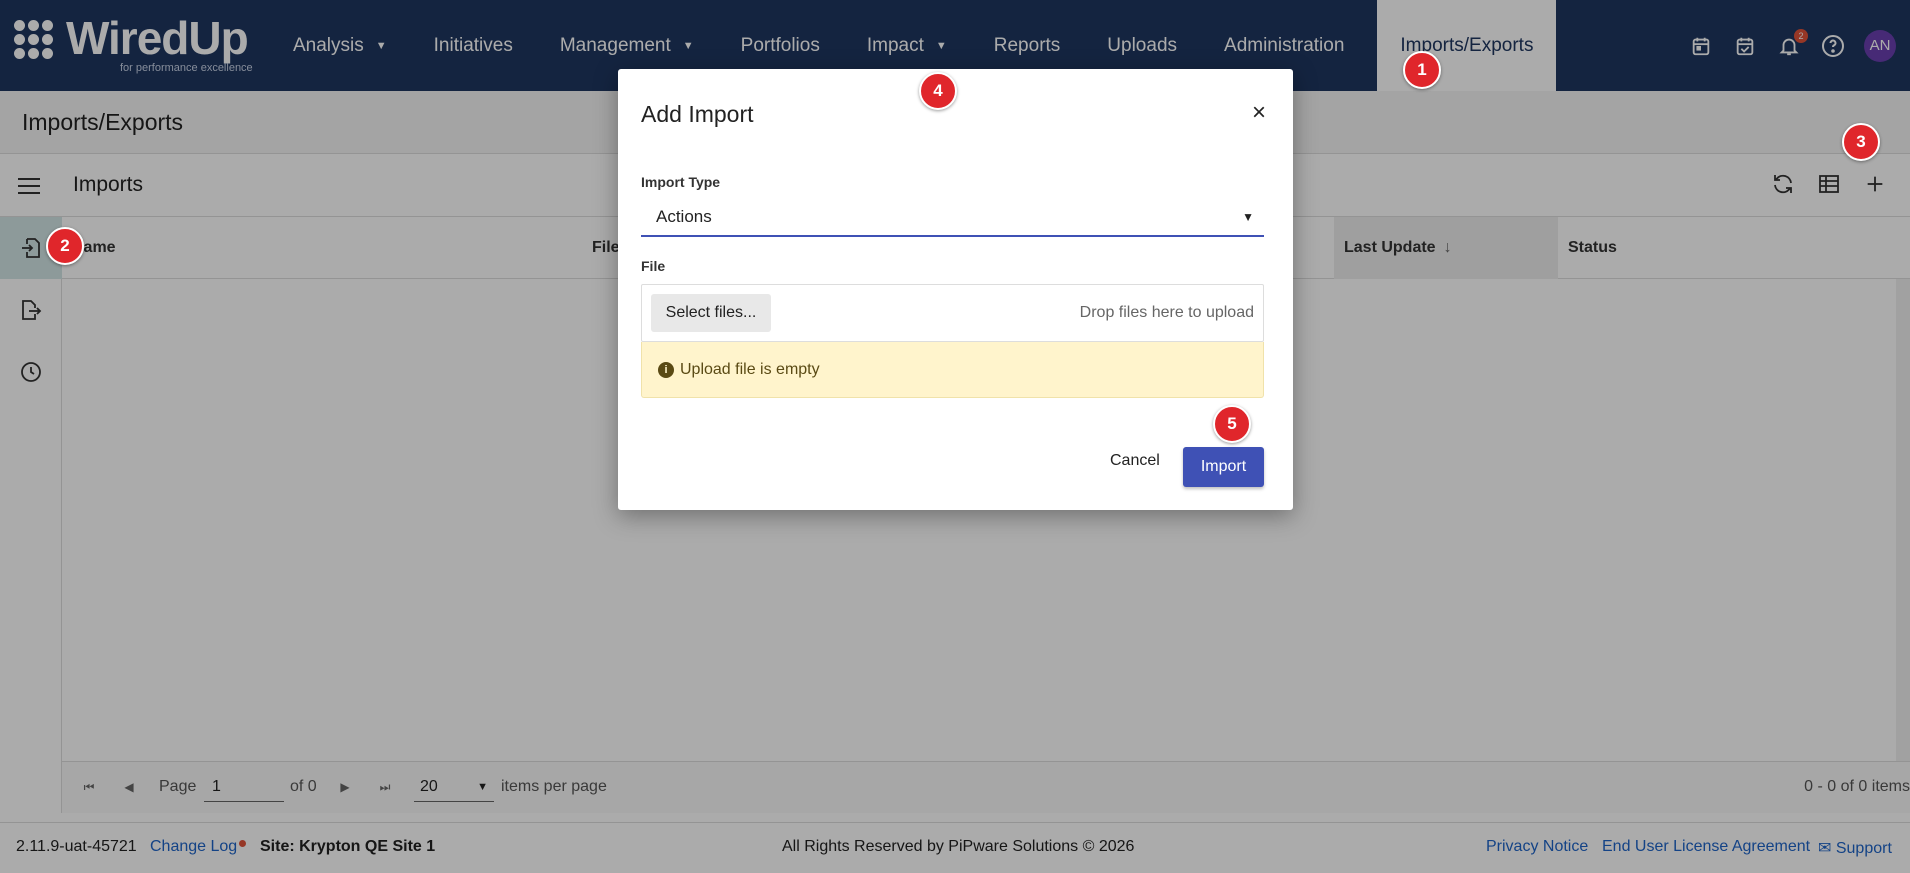  Describe the element at coordinates (1166, 312) in the screenshot. I see `drop-files-hint: Drop files here to upload` at that location.